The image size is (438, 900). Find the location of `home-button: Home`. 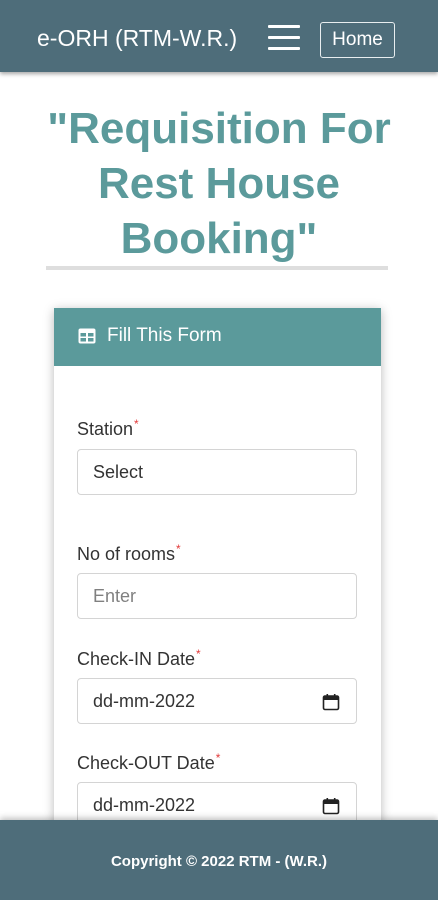

home-button: Home is located at coordinates (357, 40).